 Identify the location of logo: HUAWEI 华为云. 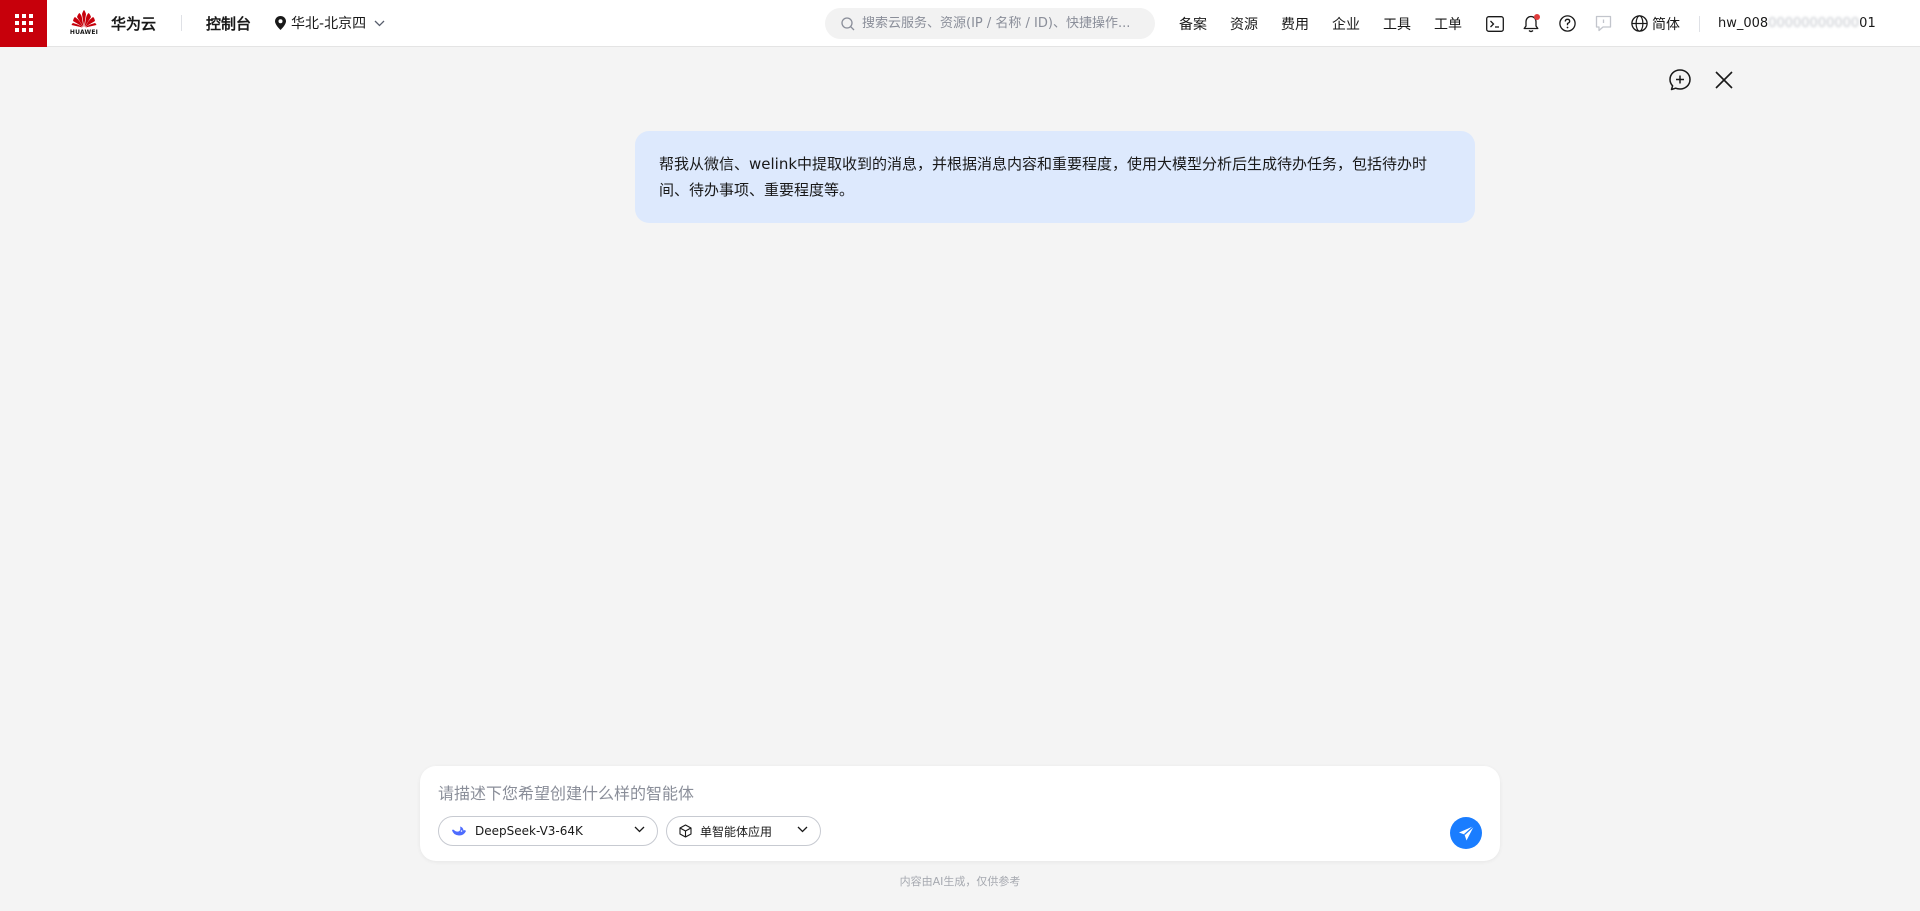
(112, 23).